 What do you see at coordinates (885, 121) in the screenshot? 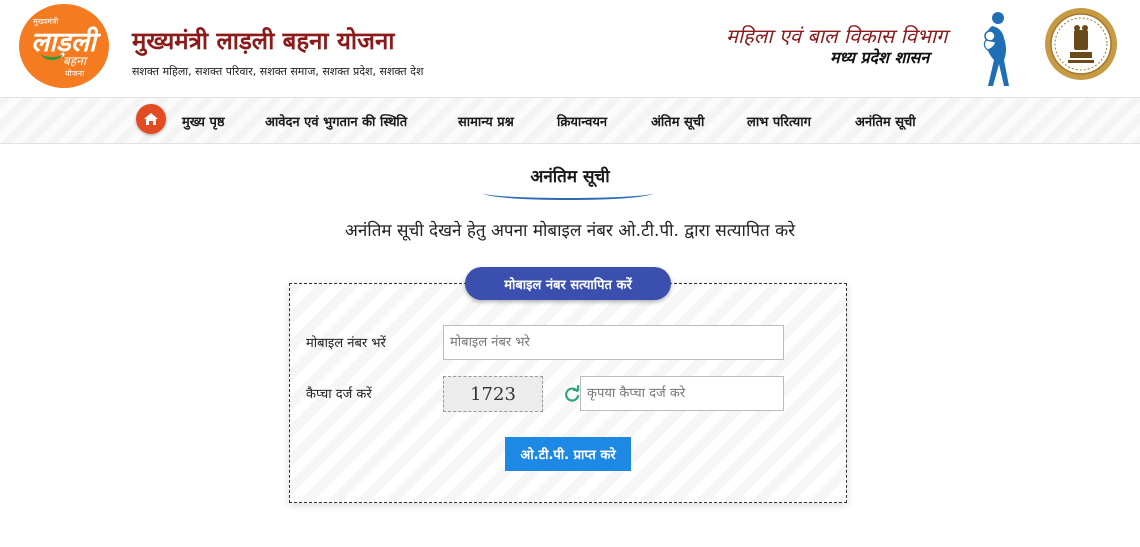
I see `nav-item-provisional-list: अनंतिम सूची` at bounding box center [885, 121].